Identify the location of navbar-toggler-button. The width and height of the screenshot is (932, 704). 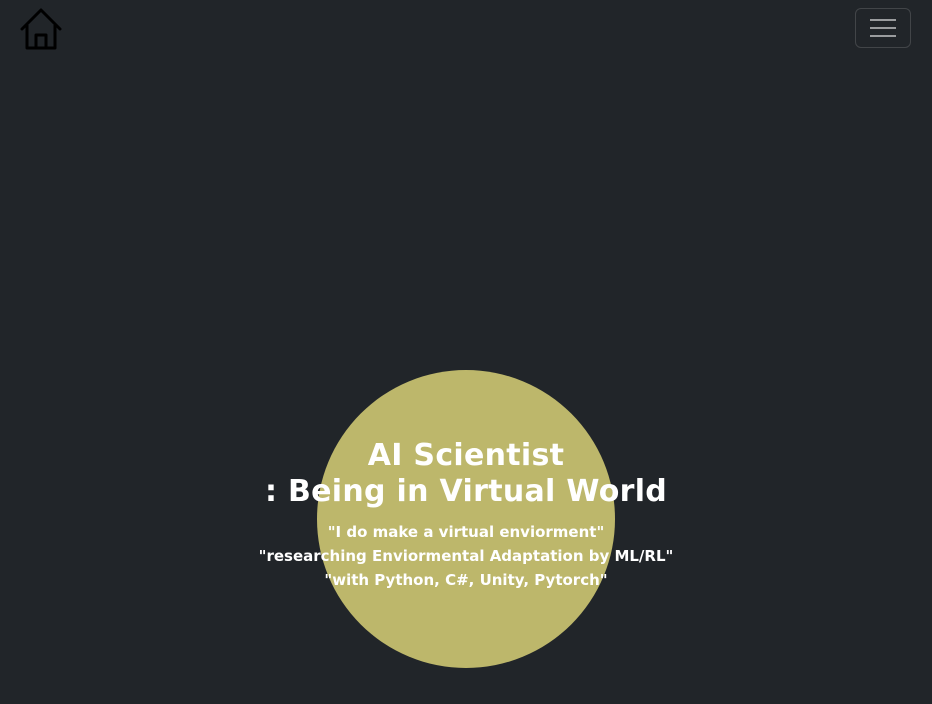
(883, 28).